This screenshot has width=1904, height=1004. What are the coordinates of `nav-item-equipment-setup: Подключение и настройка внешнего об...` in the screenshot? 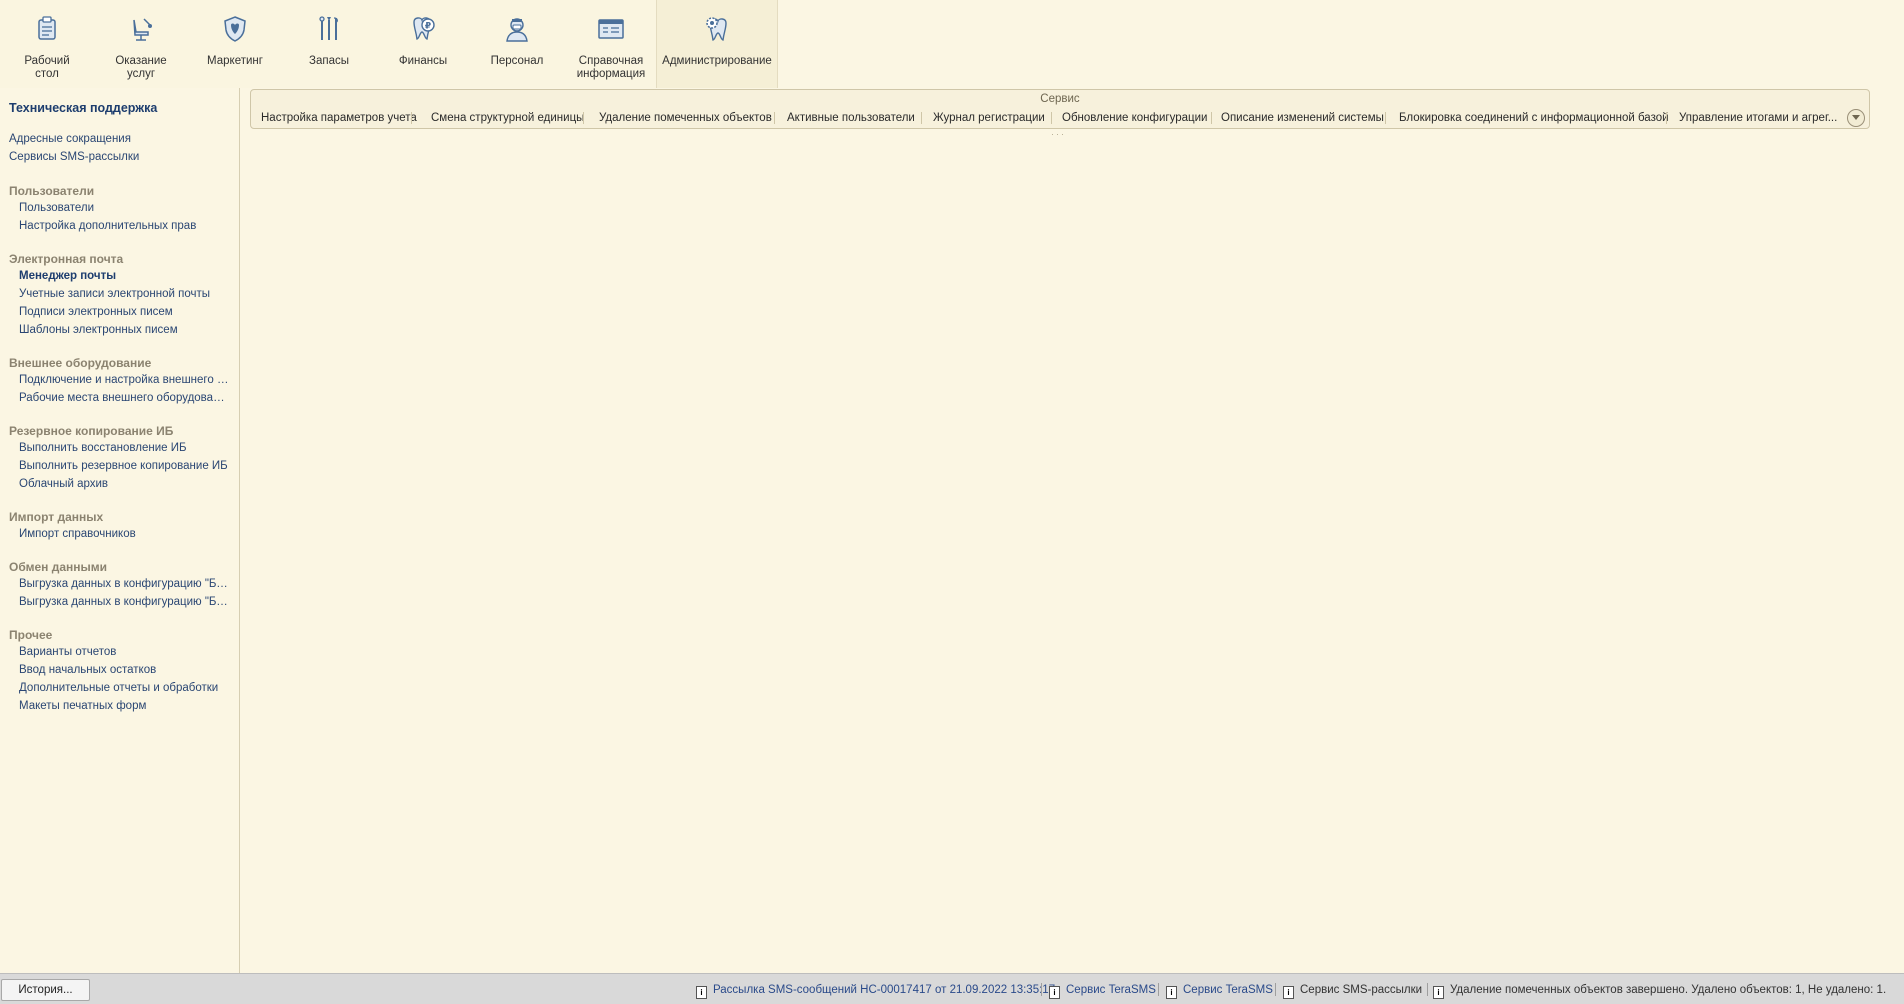 It's located at (124, 380).